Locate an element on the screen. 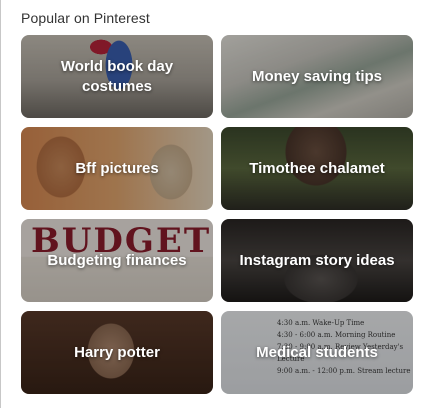 This screenshot has height=408, width=427. topic-card-label: Medical students is located at coordinates (317, 352).